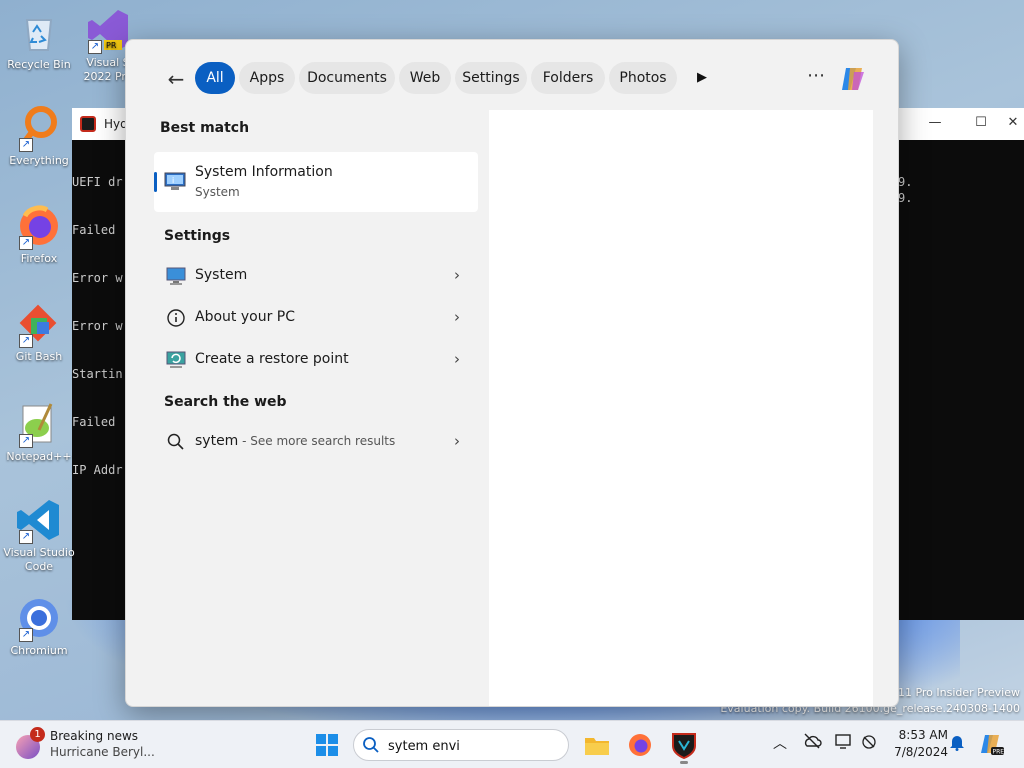  Describe the element at coordinates (316, 318) in the screenshot. I see `settings-result-about-pc: About your PC ›` at that location.